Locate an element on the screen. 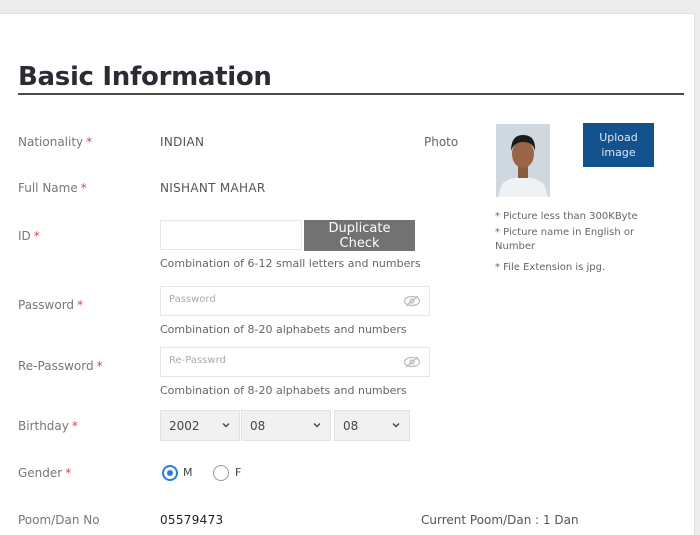  person-photo-icon is located at coordinates (523, 160).